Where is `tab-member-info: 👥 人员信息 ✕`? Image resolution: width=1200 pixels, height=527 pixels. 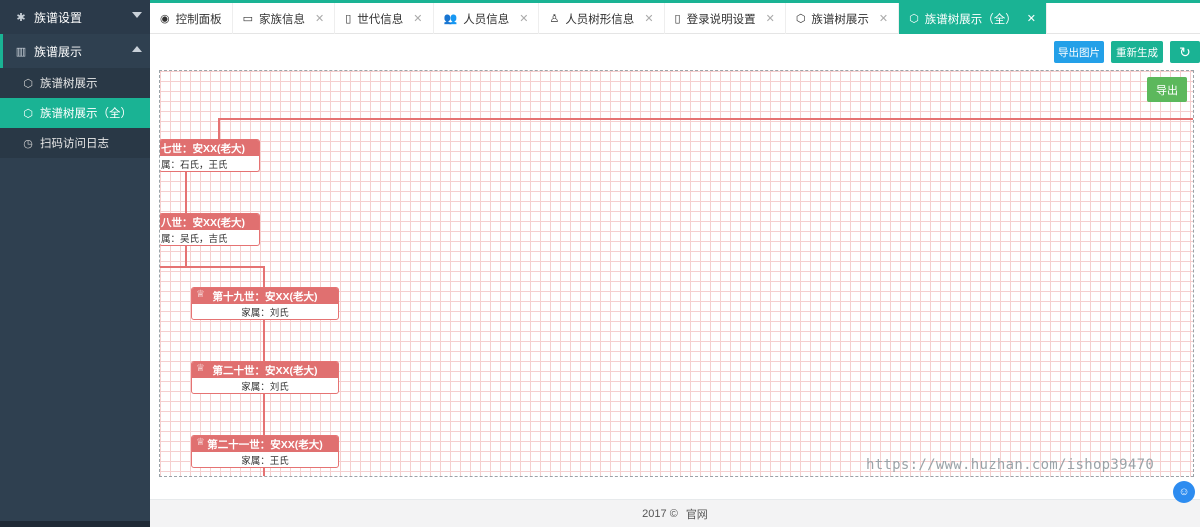
tab-member-info: 👥 人员信息 ✕ is located at coordinates (487, 18).